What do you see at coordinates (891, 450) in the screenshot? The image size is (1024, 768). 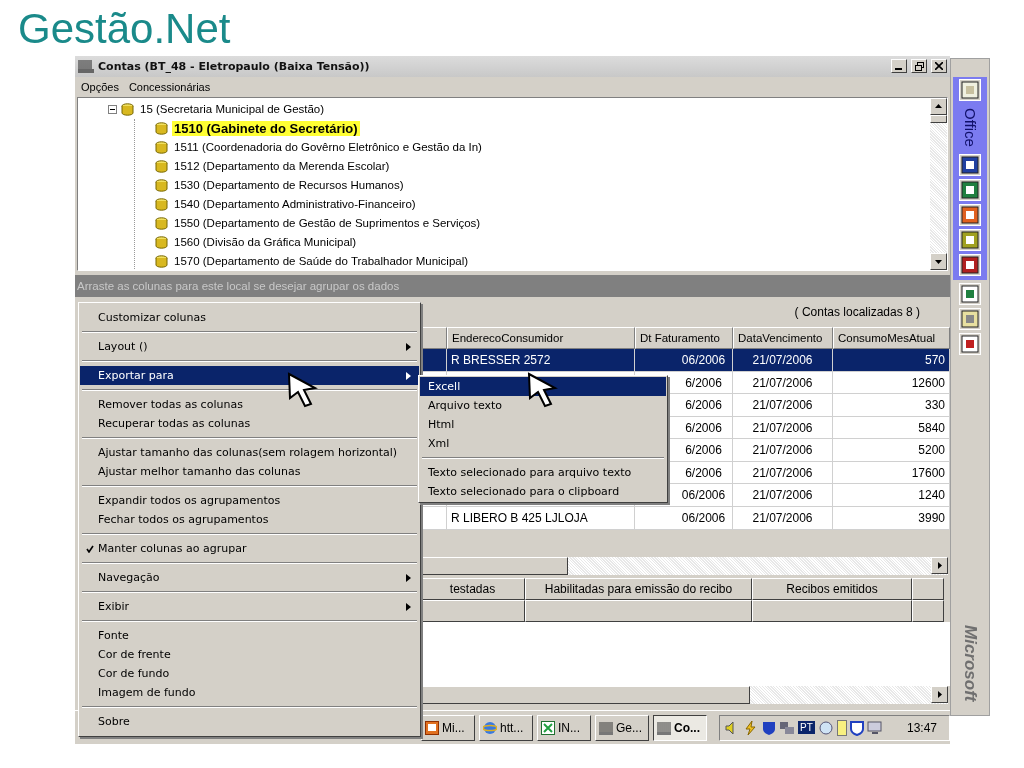 I see `table-cell: 5200` at bounding box center [891, 450].